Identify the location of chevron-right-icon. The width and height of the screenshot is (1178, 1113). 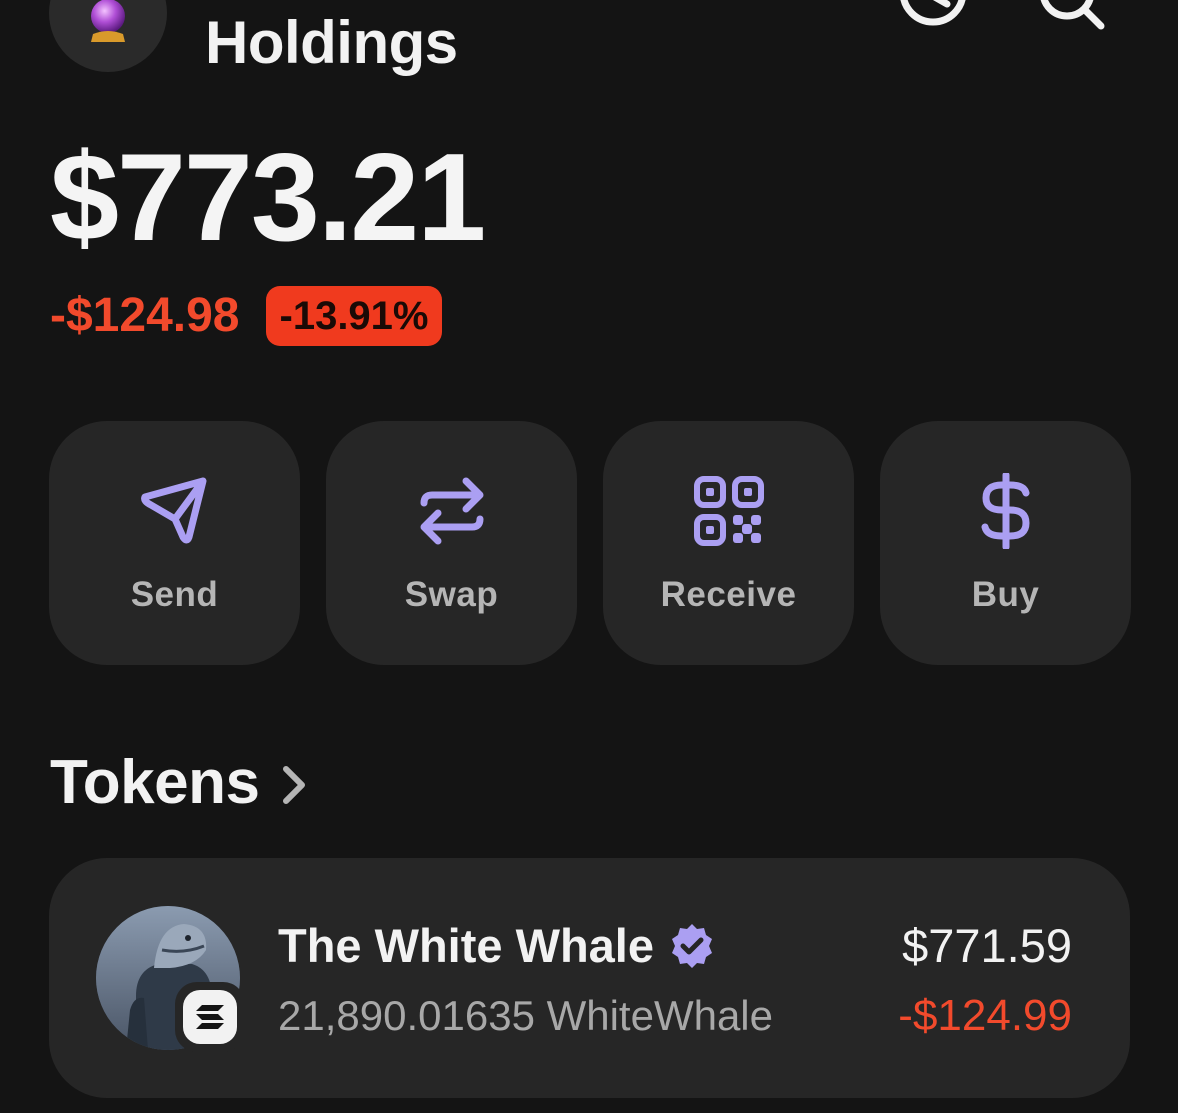
(294, 785).